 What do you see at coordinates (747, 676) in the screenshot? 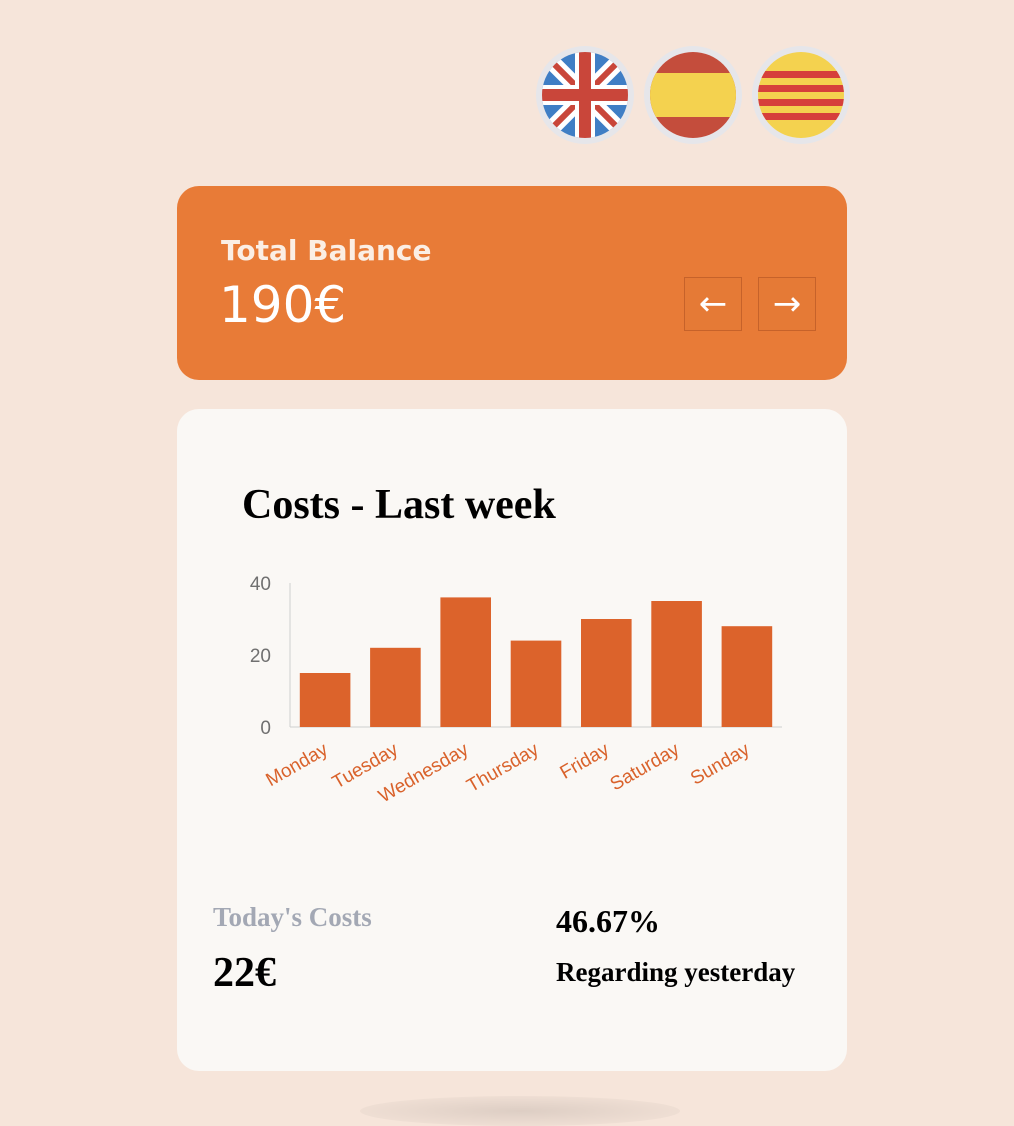
I see `bar-sunday` at bounding box center [747, 676].